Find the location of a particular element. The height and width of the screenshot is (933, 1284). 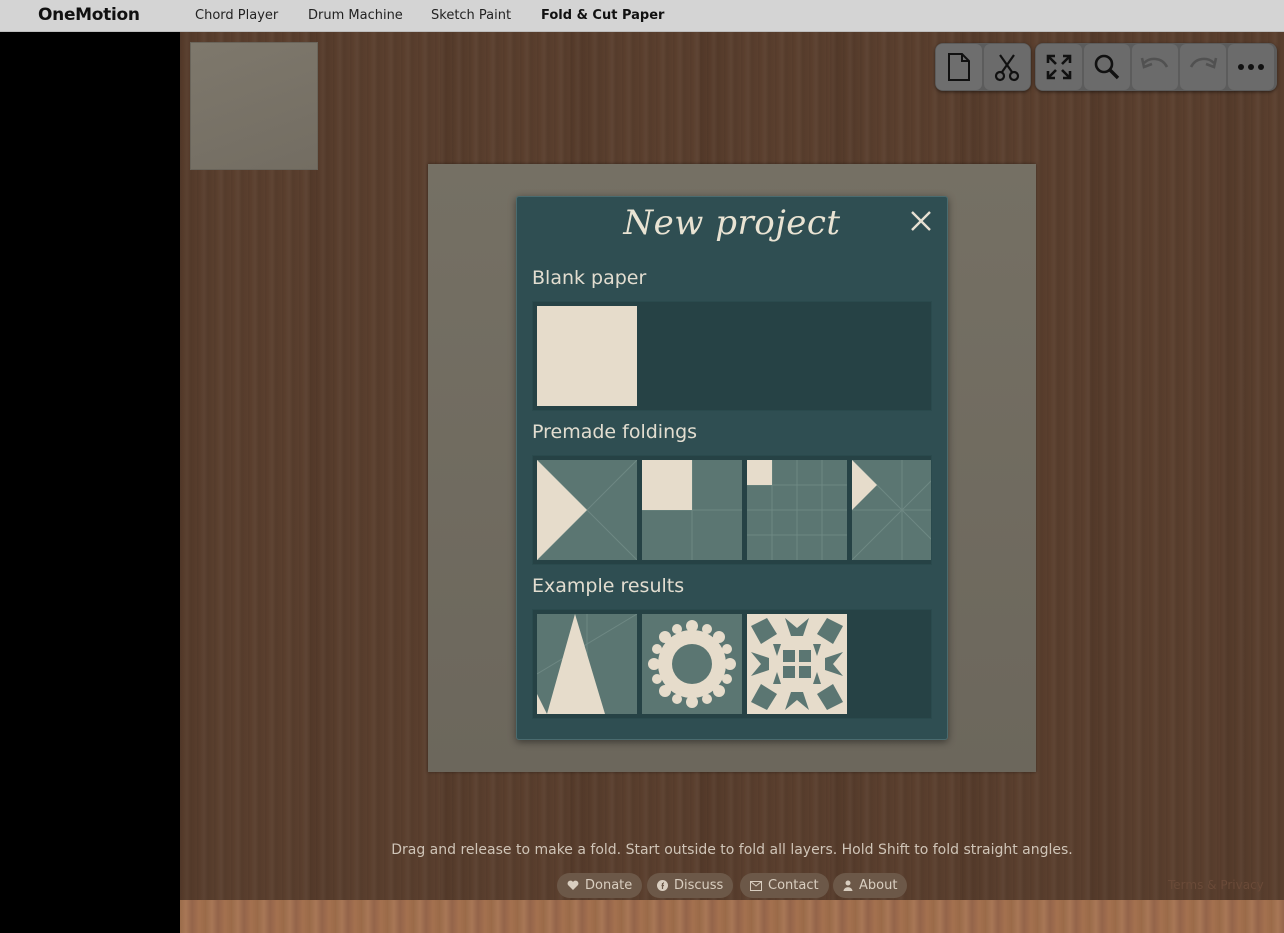

premade-folding-grid is located at coordinates (797, 510).